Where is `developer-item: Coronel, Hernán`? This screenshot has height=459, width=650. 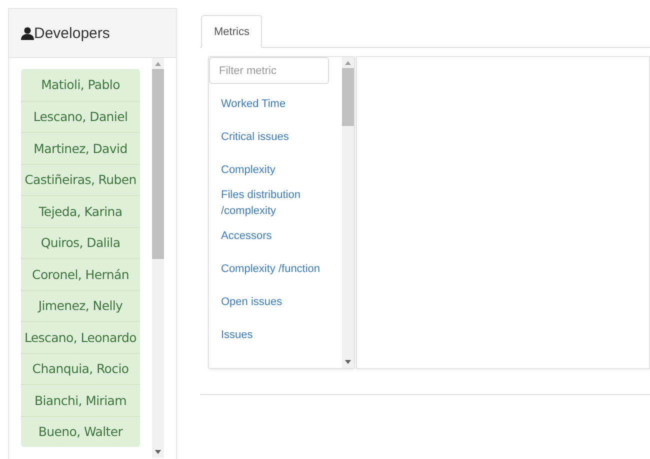
developer-item: Coronel, Hernán is located at coordinates (80, 274).